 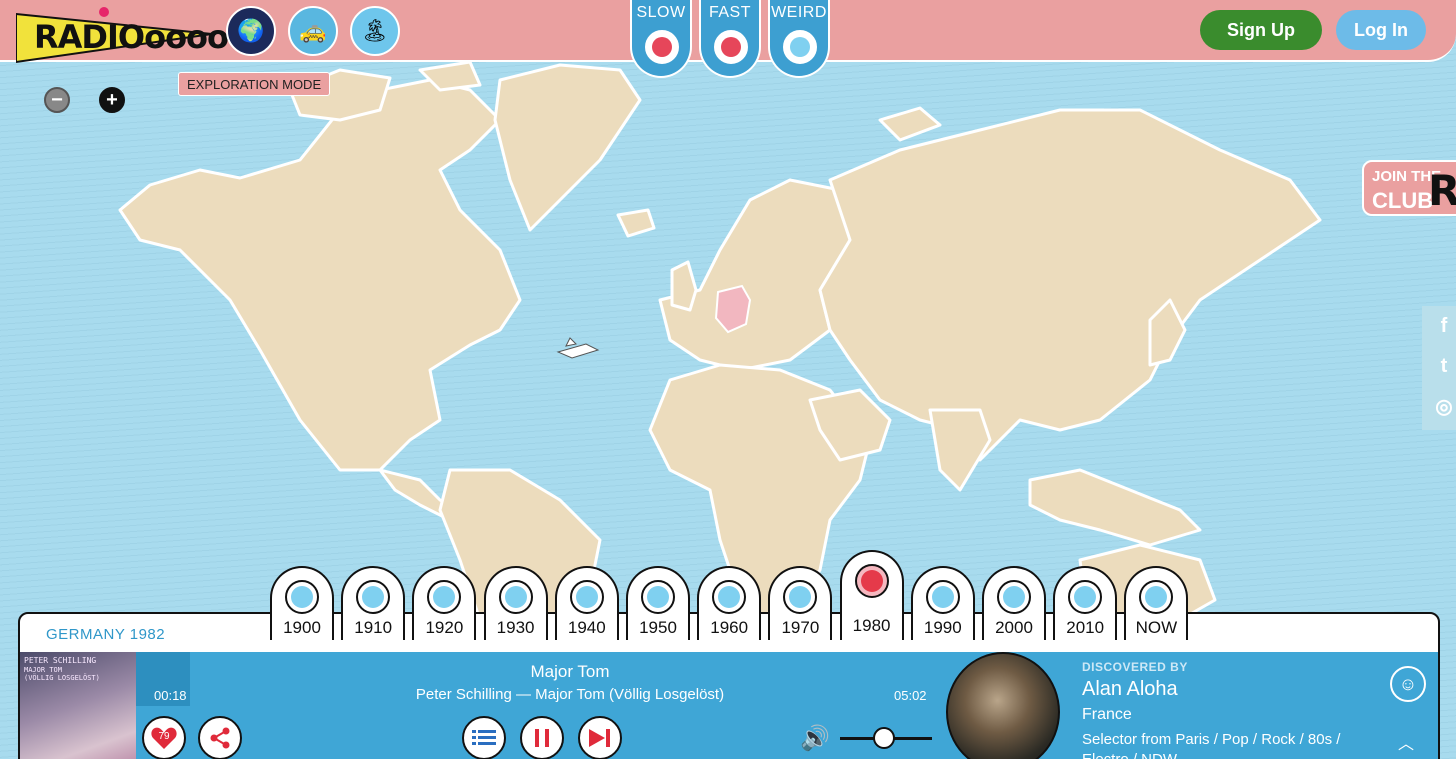 What do you see at coordinates (122, 36) in the screenshot?
I see `radiooooo-logo: RADIOoooo` at bounding box center [122, 36].